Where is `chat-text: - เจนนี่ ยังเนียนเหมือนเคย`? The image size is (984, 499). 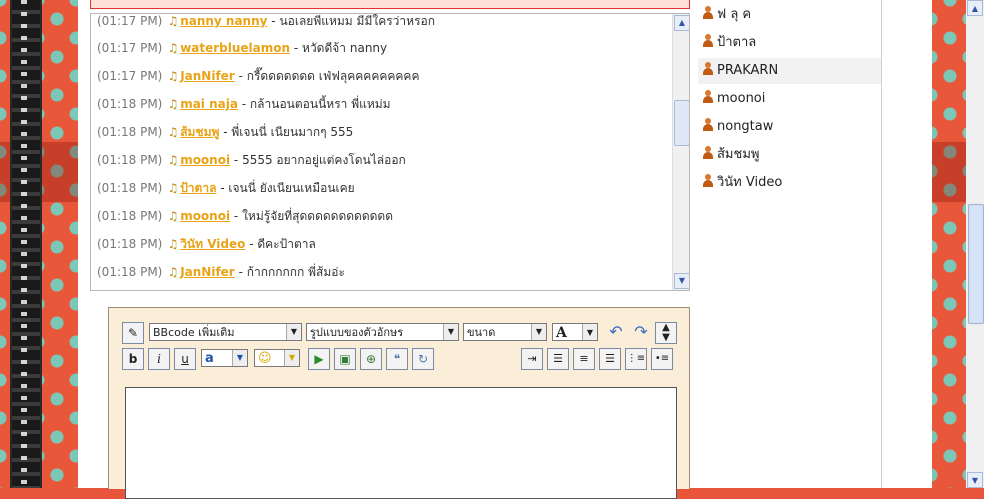 chat-text: - เจนนี่ ยังเนียนเหมือนเคย is located at coordinates (287, 188).